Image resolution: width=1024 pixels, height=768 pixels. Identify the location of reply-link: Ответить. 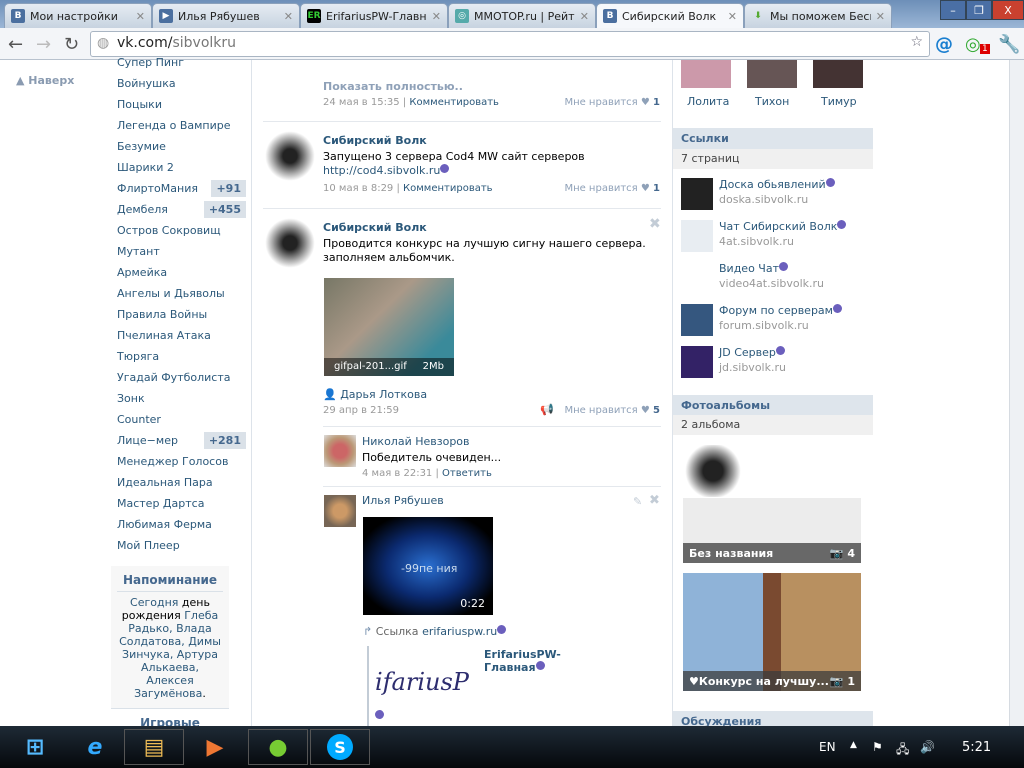
(467, 473).